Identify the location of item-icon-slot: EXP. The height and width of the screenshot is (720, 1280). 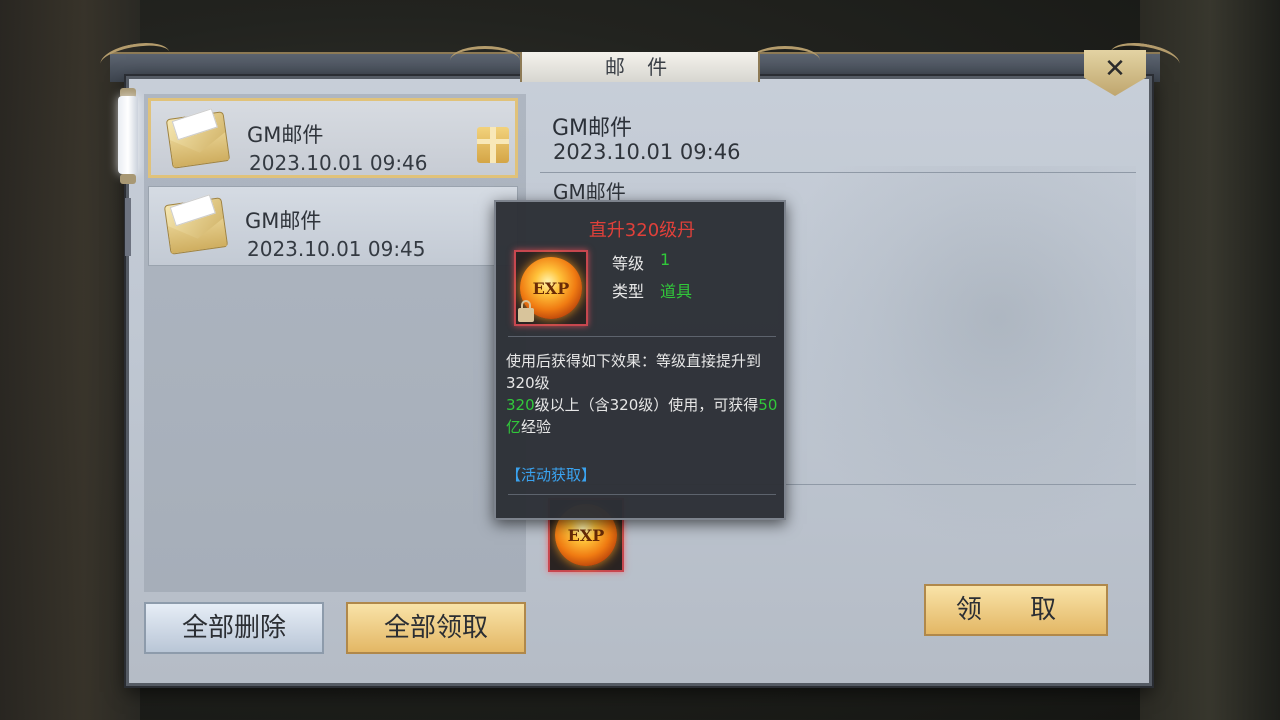
(551, 288).